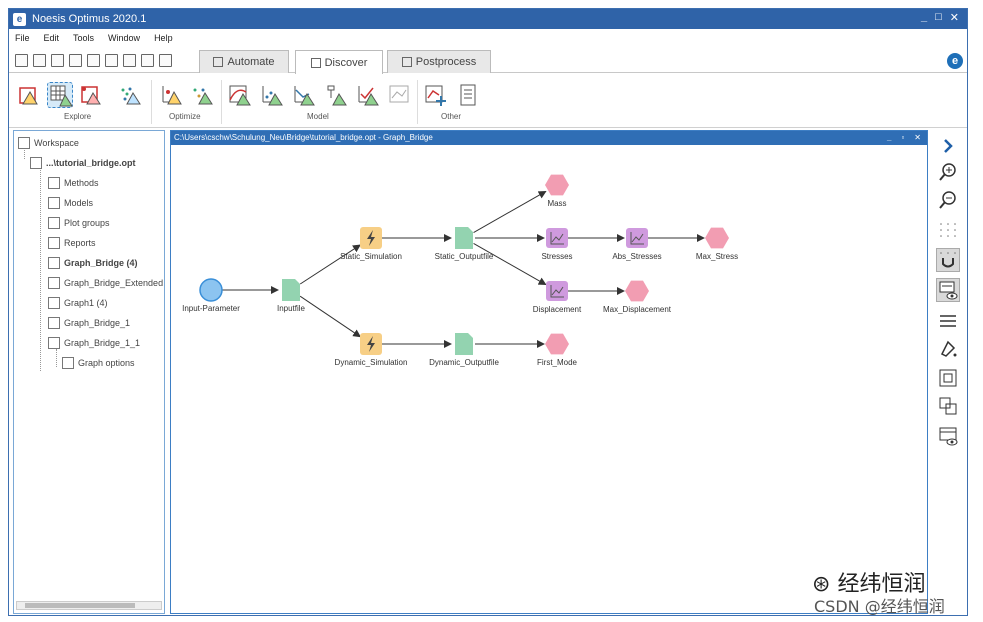 The height and width of the screenshot is (622, 983). Describe the element at coordinates (111, 60) in the screenshot. I see `brush-icon` at that location.